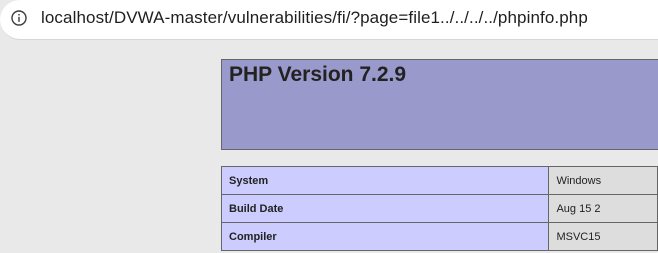 This screenshot has width=658, height=253. I want to click on table-row: System Windows, so click(439, 180).